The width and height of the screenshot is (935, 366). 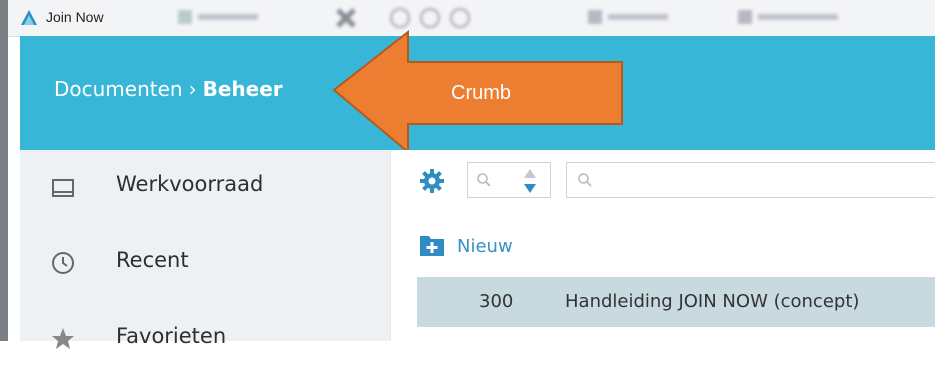 I want to click on breadcrumb: Documenten › Beheer, so click(x=168, y=89).